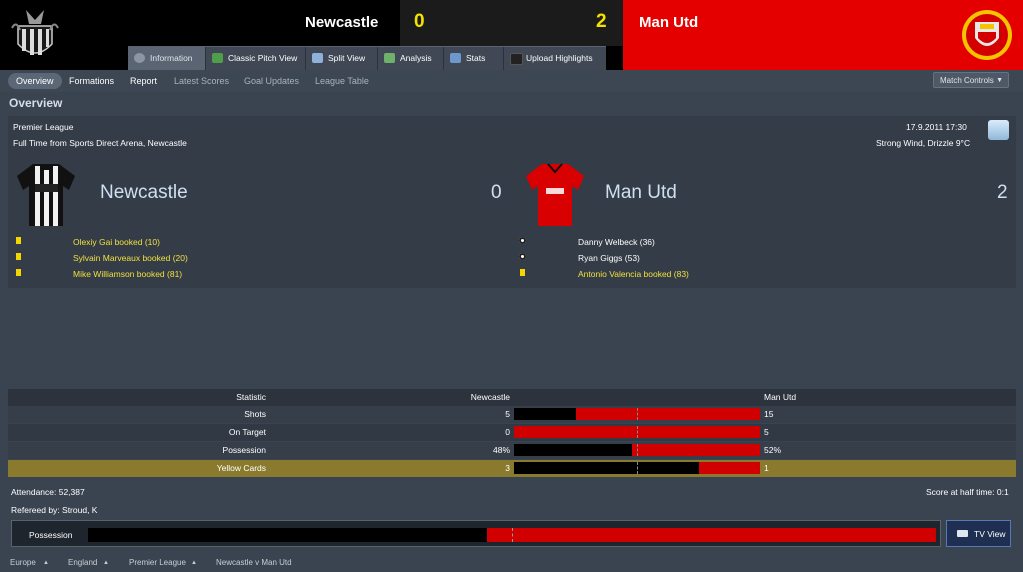 The image size is (1023, 572). Describe the element at coordinates (516, 59) in the screenshot. I see `video-icon` at that location.